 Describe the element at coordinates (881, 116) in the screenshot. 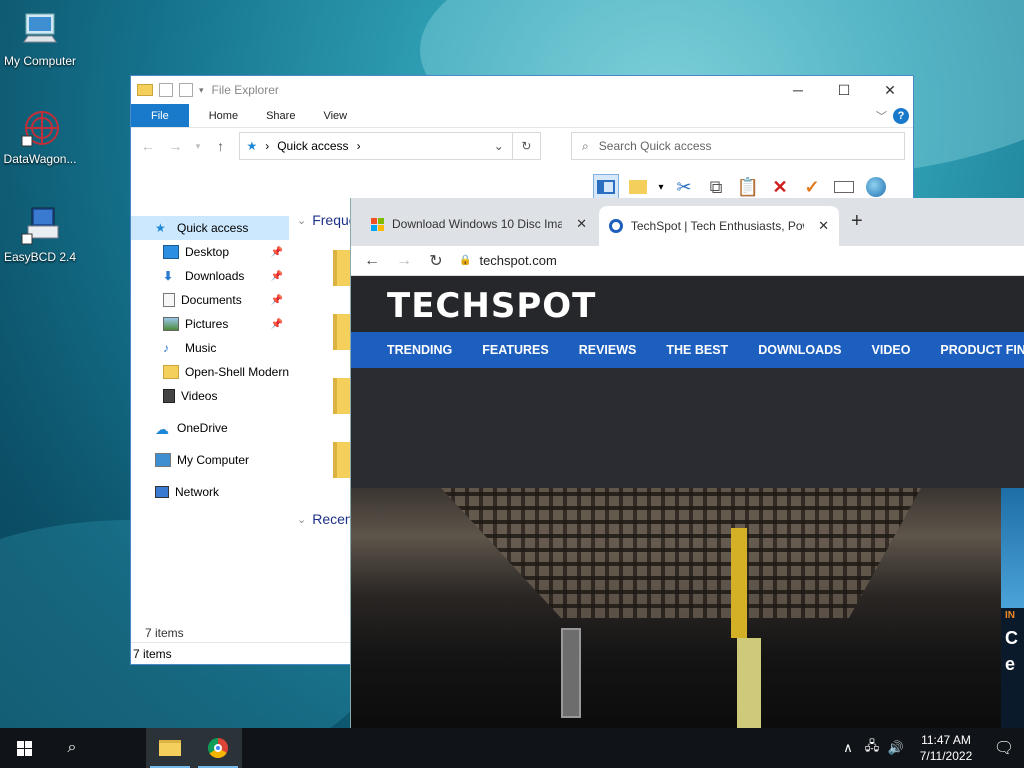

I see `expand-ribbon-icon: ﹀` at that location.